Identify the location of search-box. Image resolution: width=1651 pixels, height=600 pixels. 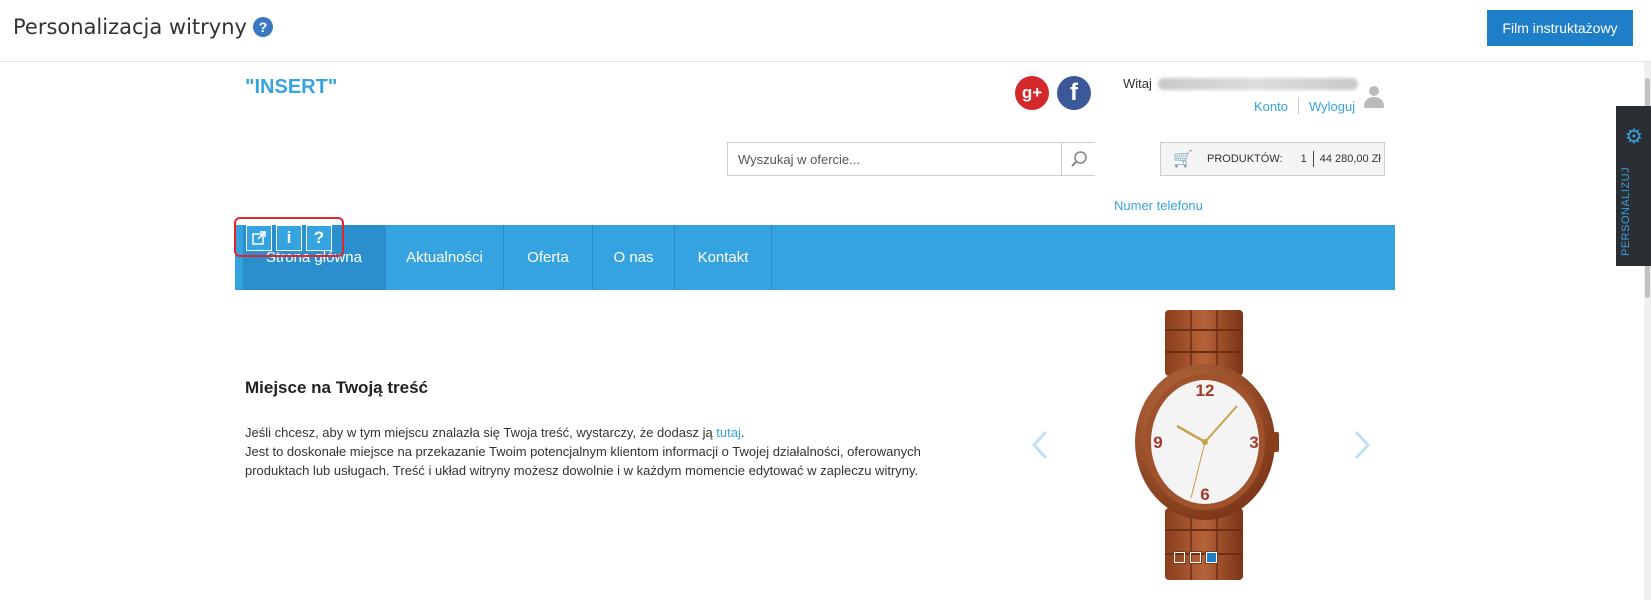
(911, 159).